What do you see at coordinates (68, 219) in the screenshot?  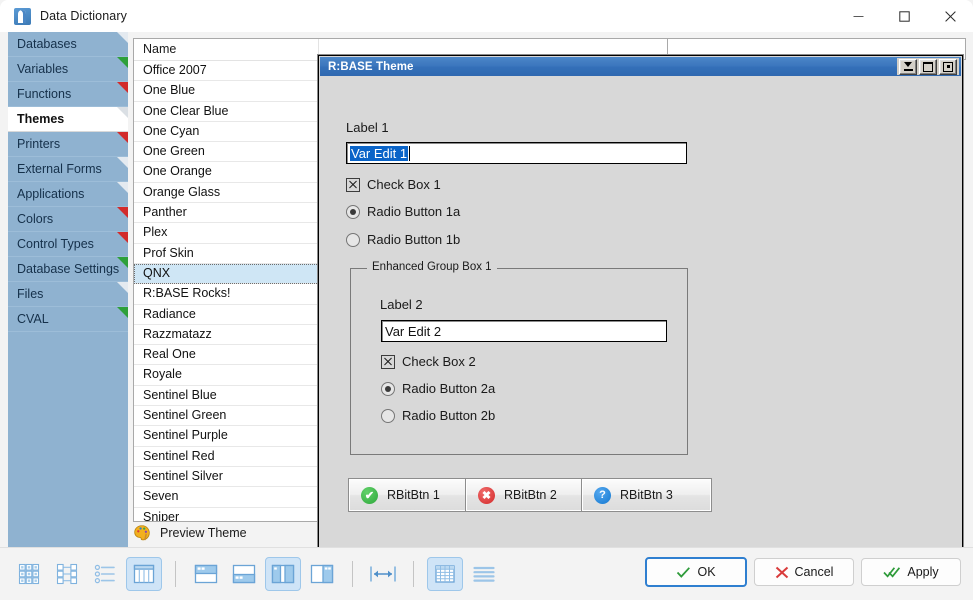 I see `sidebar-item-colors: Colors` at bounding box center [68, 219].